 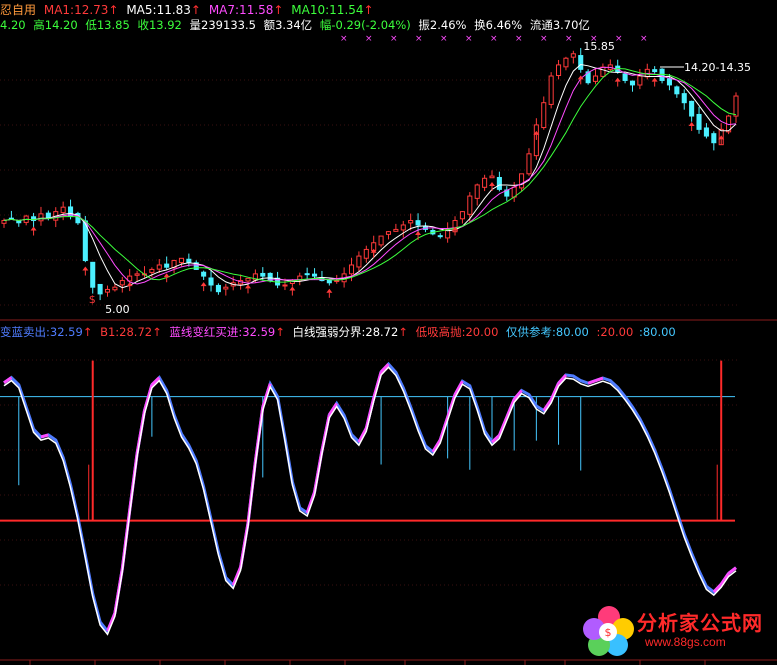 What do you see at coordinates (700, 624) in the screenshot?
I see `watermark-title: 分析家公式网` at bounding box center [700, 624].